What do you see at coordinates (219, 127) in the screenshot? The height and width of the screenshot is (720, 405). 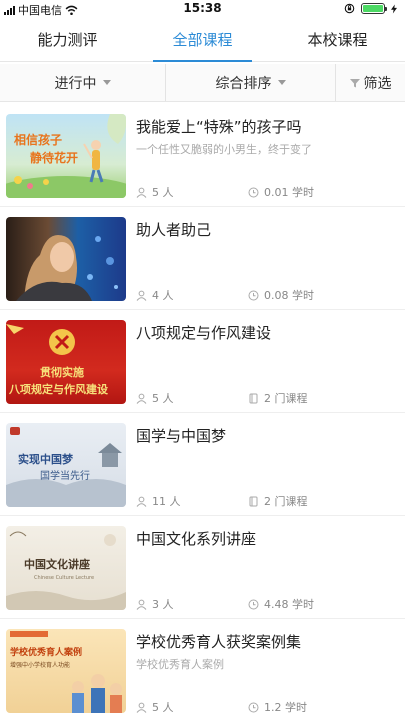 I see `course-title: 我能爱上“特殊”的孩子吗` at bounding box center [219, 127].